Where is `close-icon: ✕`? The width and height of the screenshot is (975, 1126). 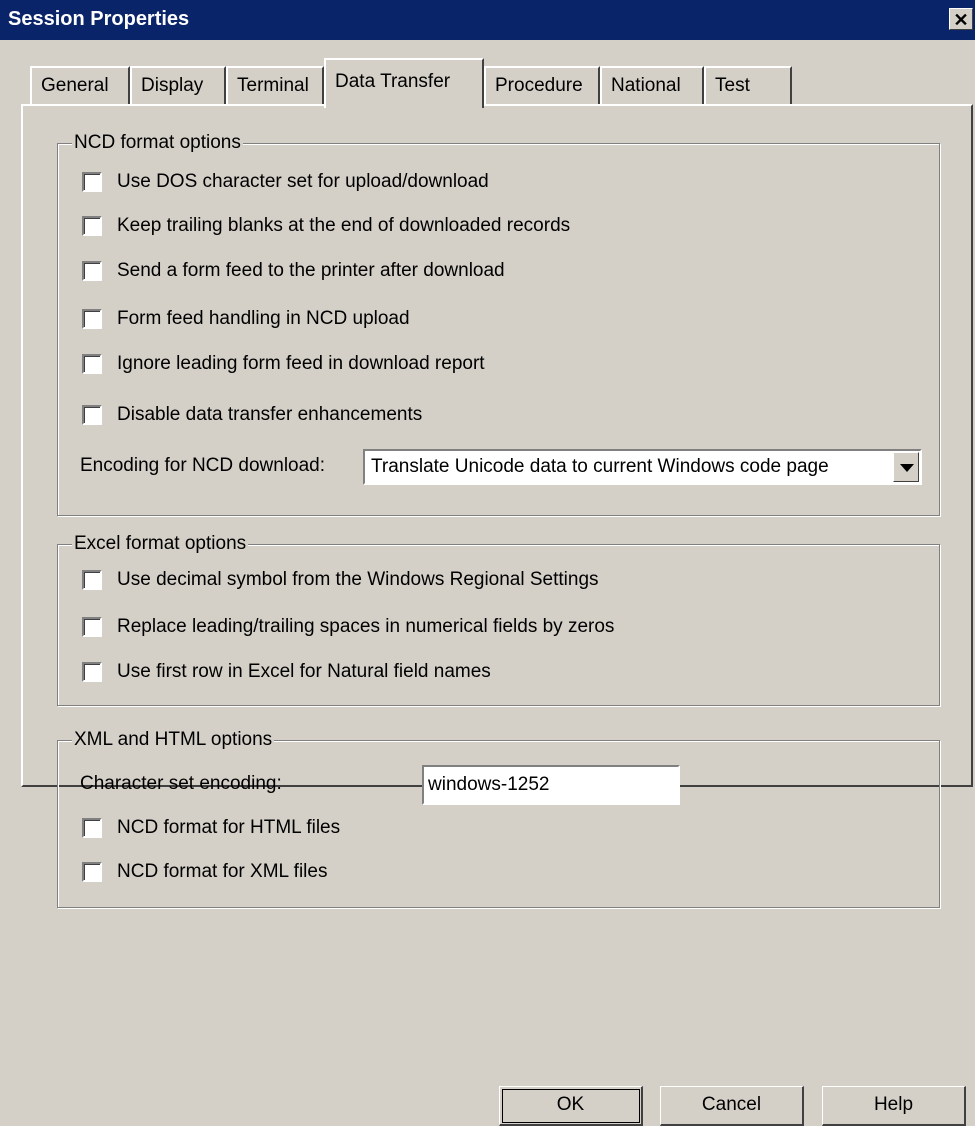 close-icon: ✕ is located at coordinates (961, 20).